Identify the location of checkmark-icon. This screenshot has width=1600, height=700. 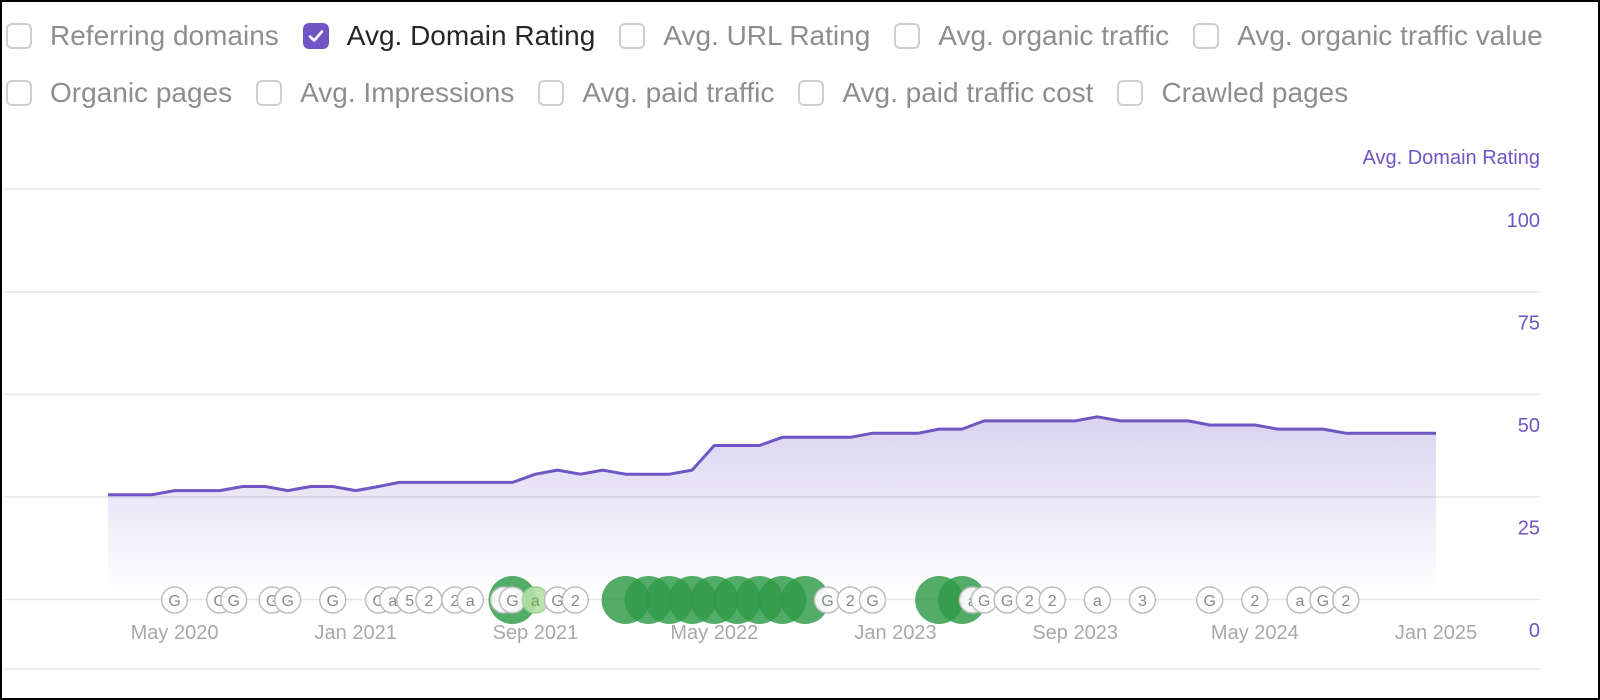
(316, 36).